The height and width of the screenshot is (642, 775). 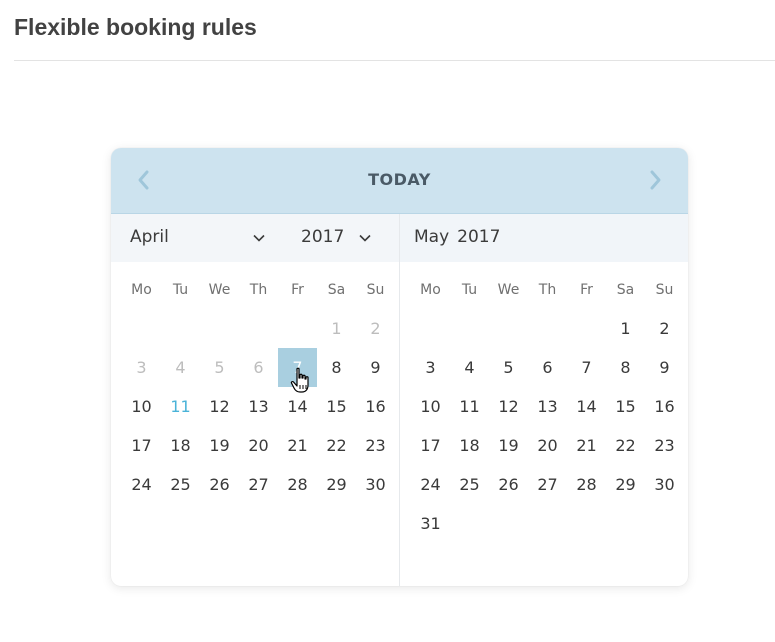 I want to click on picker-header: TODAY, so click(x=399, y=181).